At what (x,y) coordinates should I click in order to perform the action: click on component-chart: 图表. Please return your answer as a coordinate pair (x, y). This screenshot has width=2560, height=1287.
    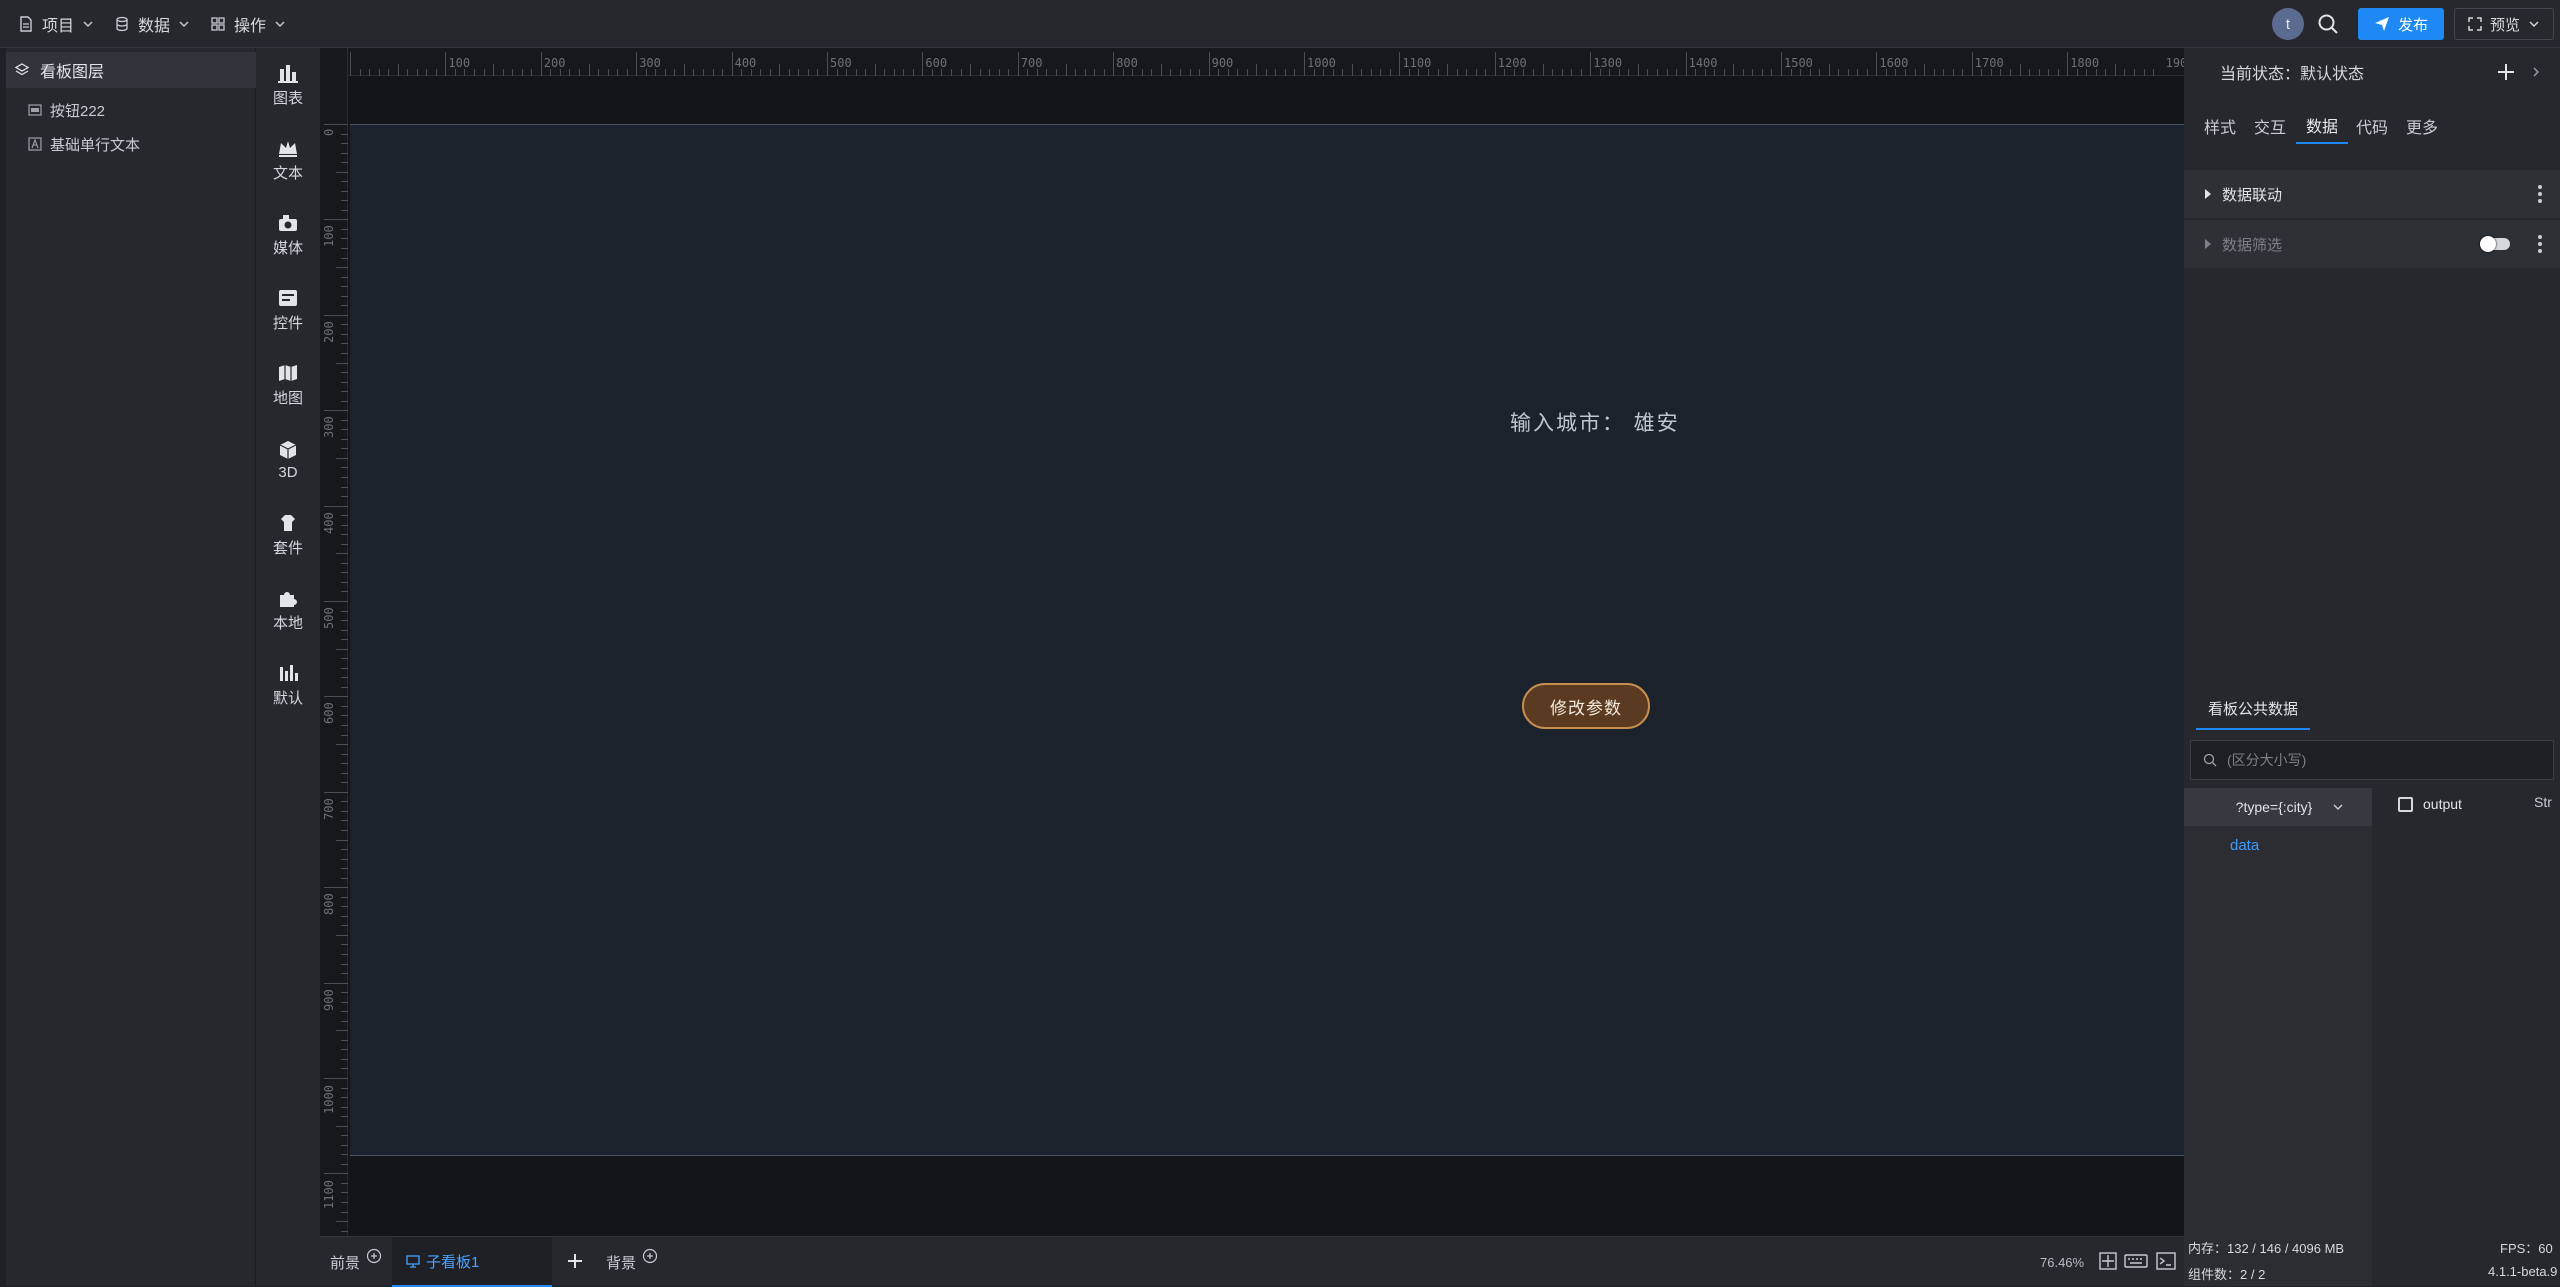
    Looking at the image, I should click on (288, 85).